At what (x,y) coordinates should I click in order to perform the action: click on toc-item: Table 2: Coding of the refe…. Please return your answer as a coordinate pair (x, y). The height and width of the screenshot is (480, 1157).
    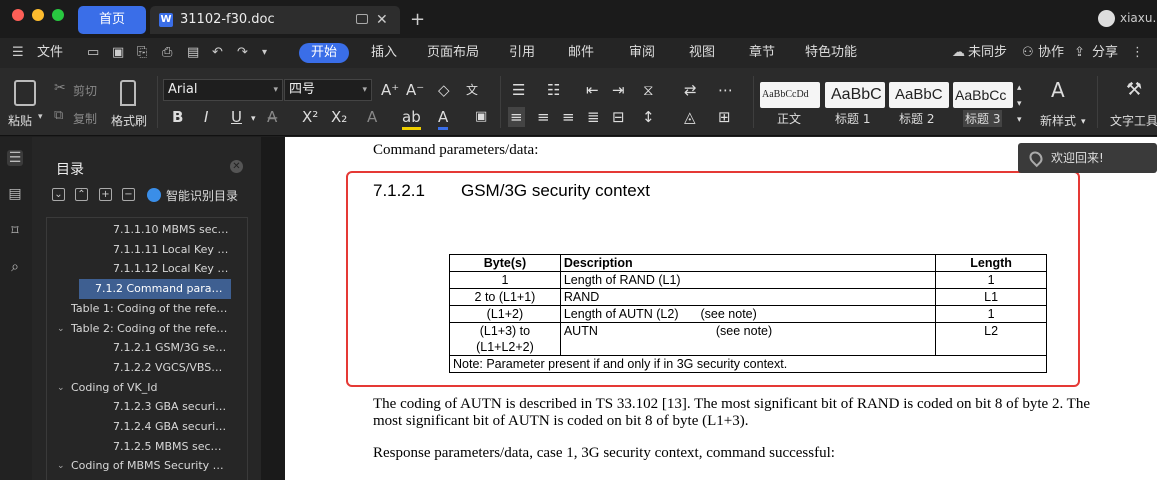
    Looking at the image, I should click on (151, 329).